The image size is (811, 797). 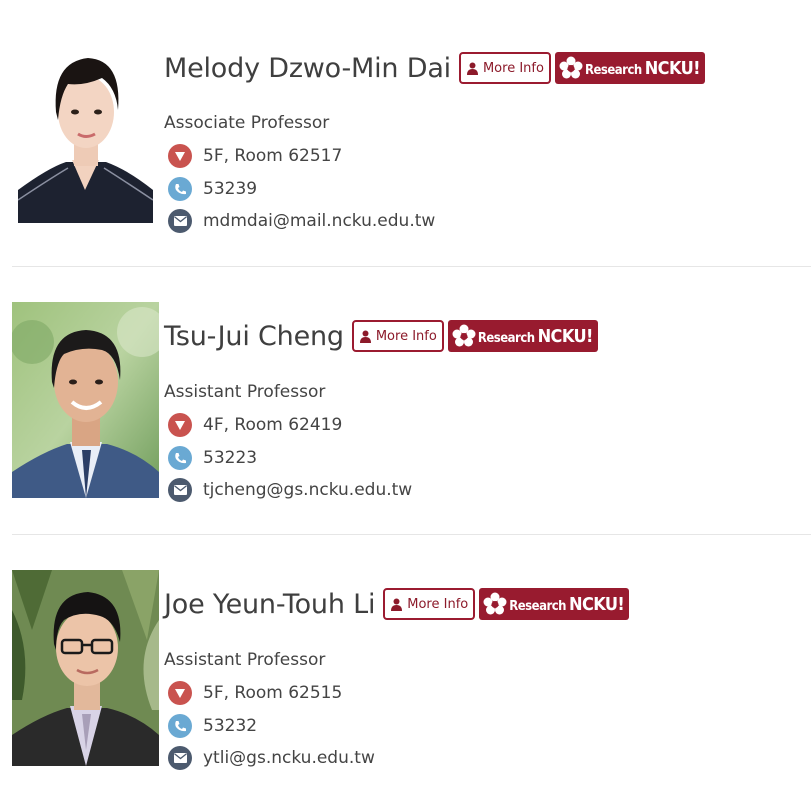 What do you see at coordinates (289, 758) in the screenshot?
I see `email-link: ytli@gs.ncku.edu.tw` at bounding box center [289, 758].